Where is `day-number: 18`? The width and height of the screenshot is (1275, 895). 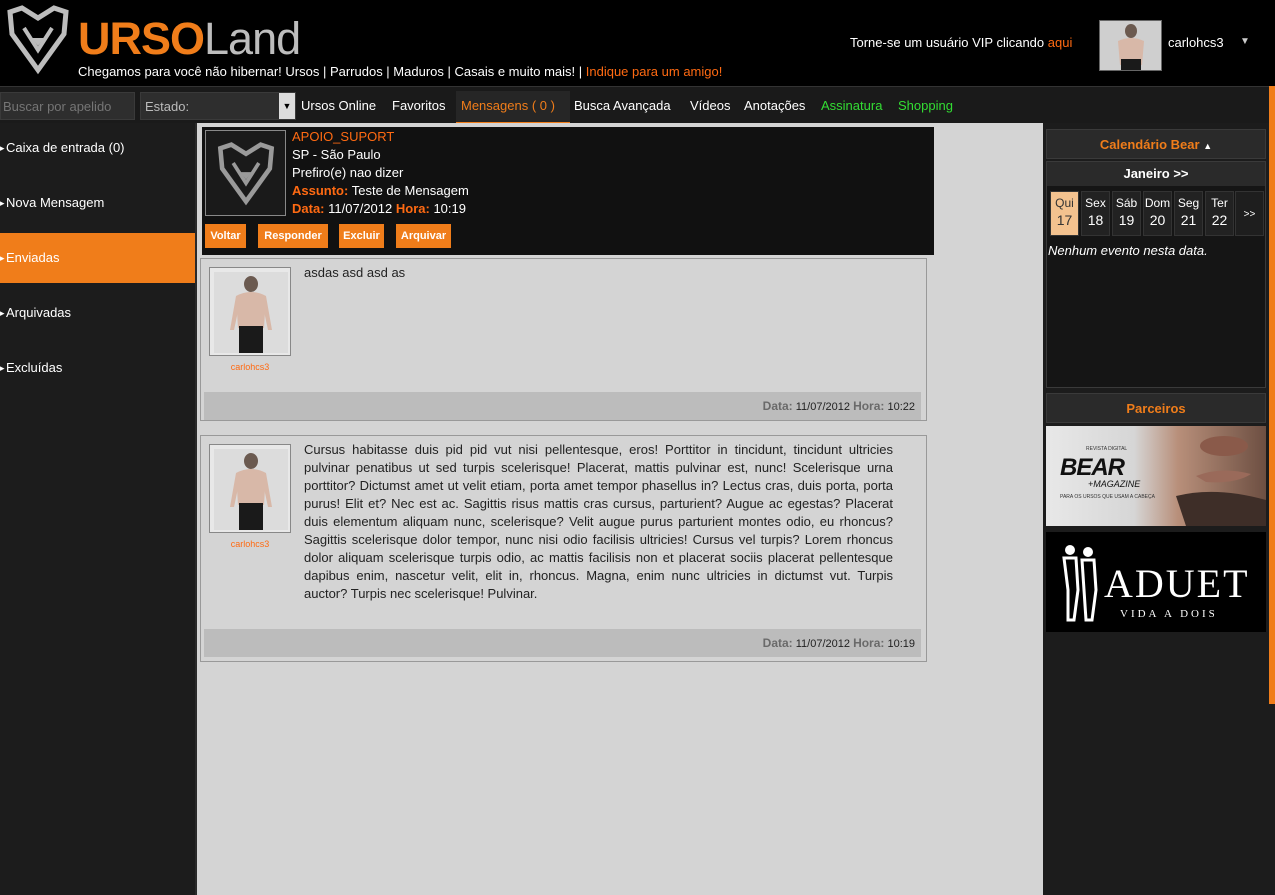 day-number: 18 is located at coordinates (1095, 220).